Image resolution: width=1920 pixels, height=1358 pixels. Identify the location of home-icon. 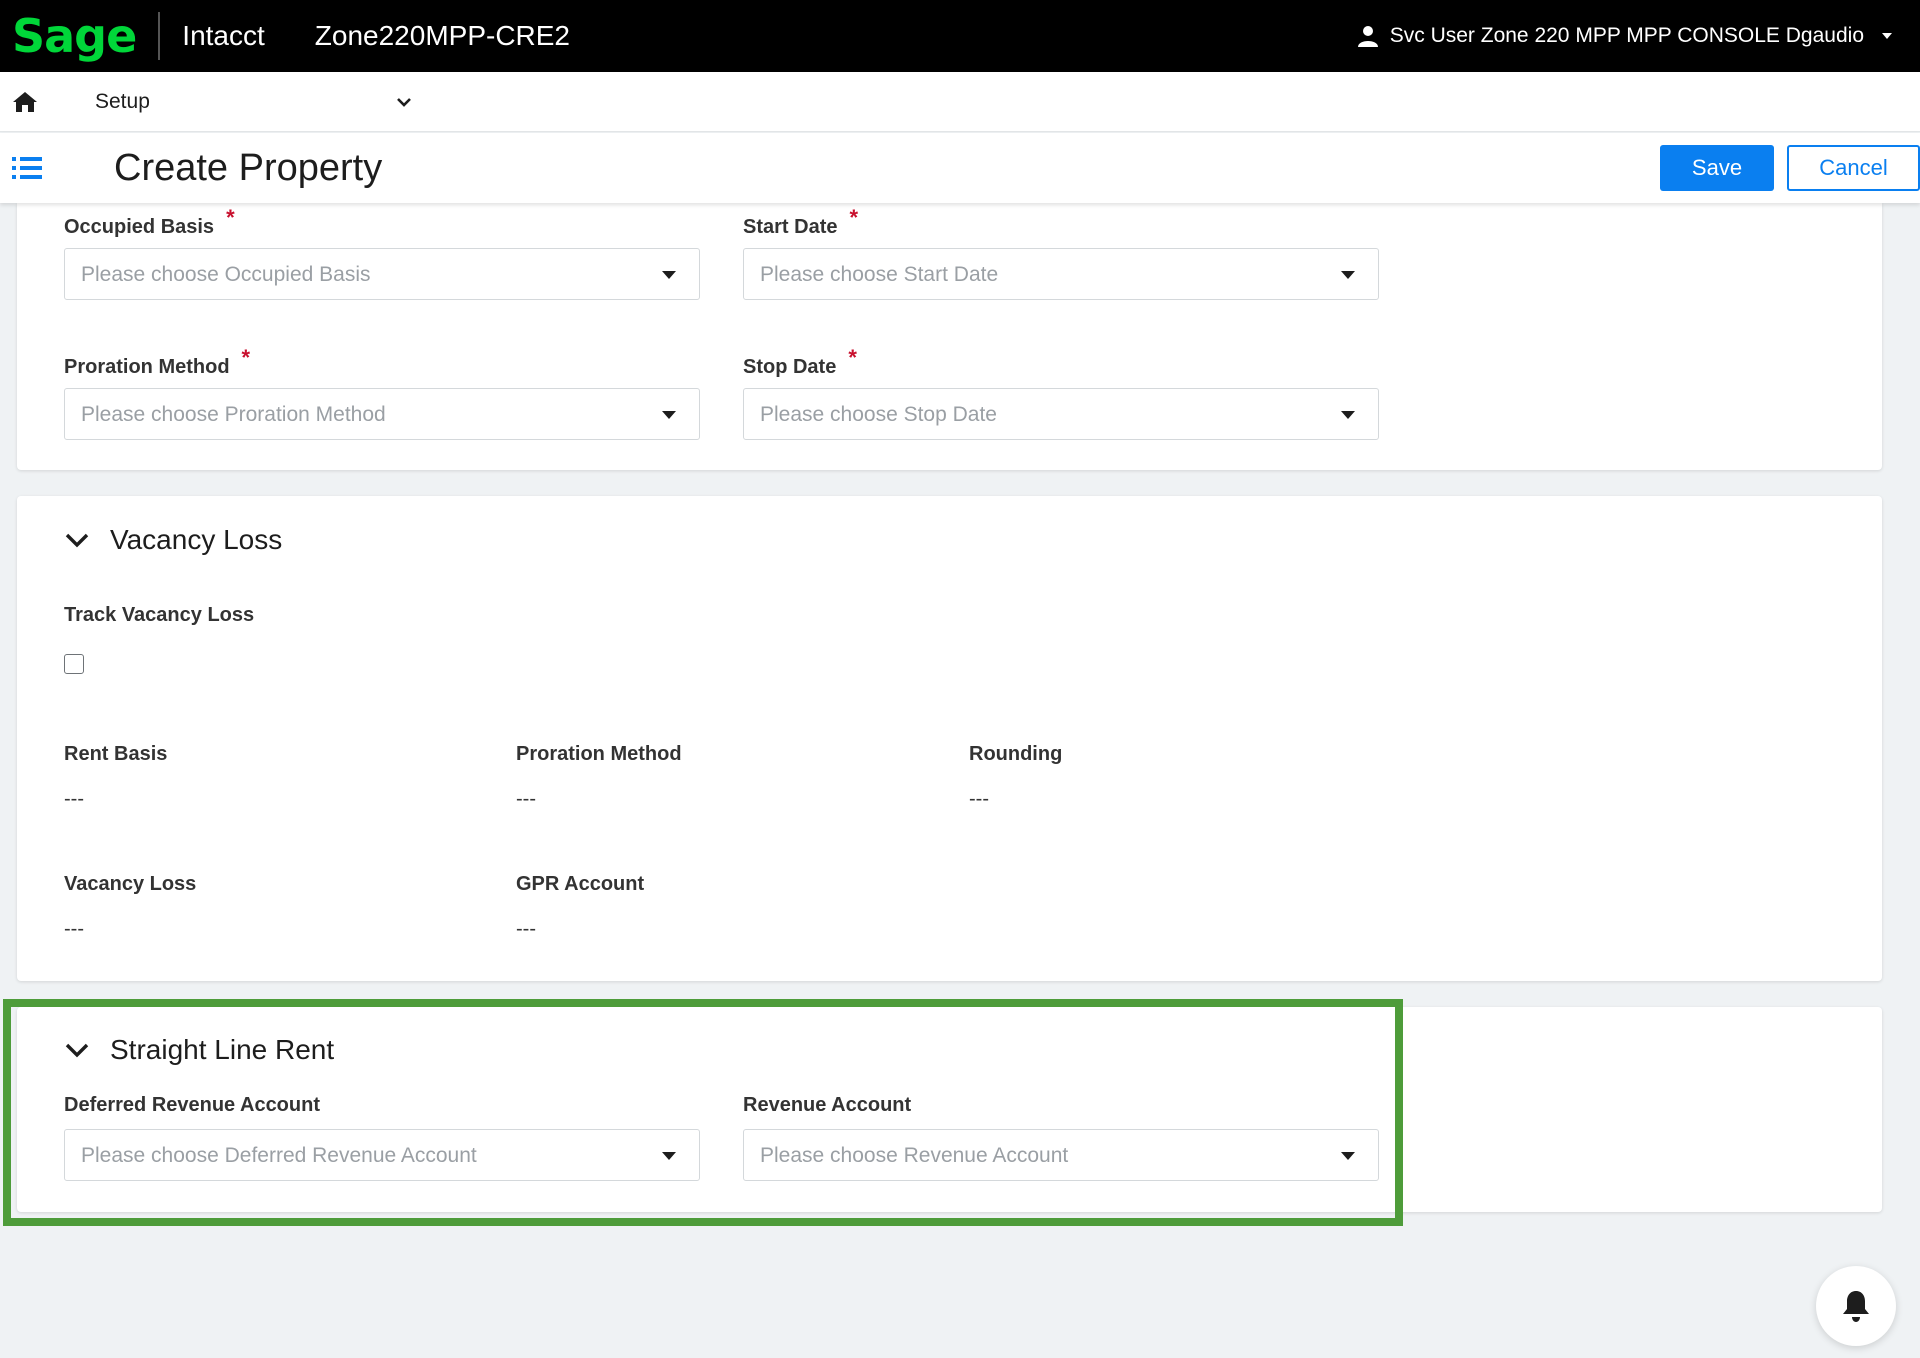
(25, 102).